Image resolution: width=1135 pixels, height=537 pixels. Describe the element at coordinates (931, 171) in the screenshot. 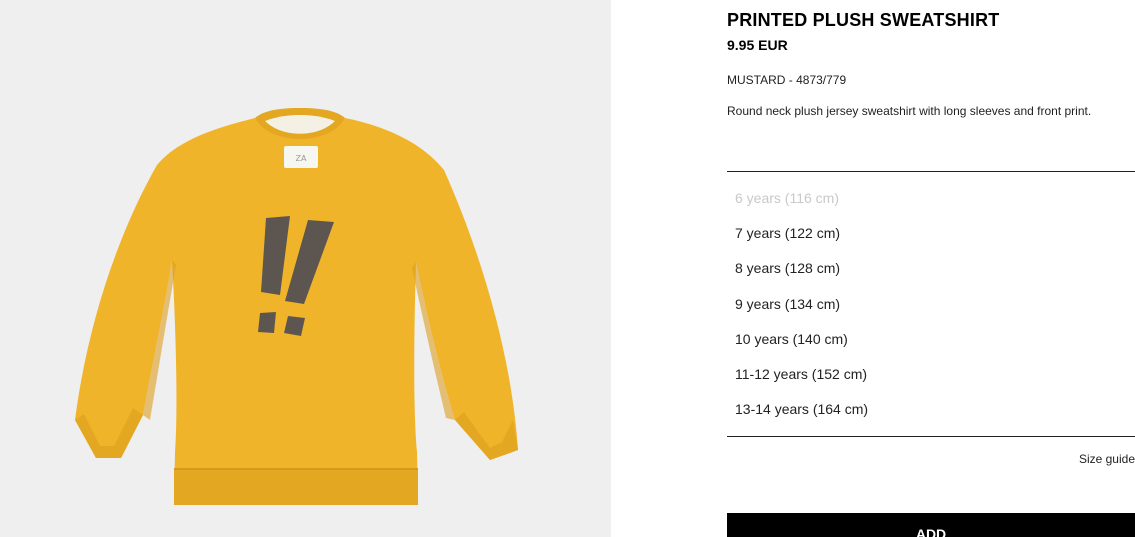

I see `size-list-divider-top` at that location.